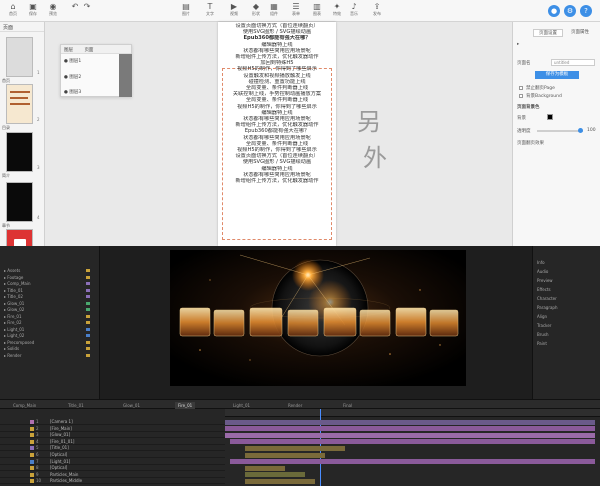 The width and height of the screenshot is (600, 486). What do you see at coordinates (547, 298) in the screenshot?
I see `side-panel-item: Character` at bounding box center [547, 298].